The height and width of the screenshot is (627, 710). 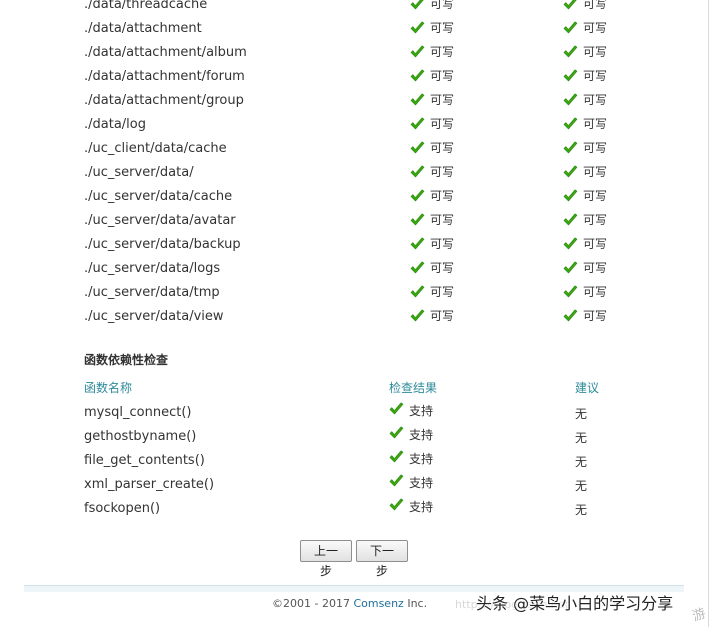 What do you see at coordinates (378, 603) in the screenshot?
I see `brand-link: Comsenz` at bounding box center [378, 603].